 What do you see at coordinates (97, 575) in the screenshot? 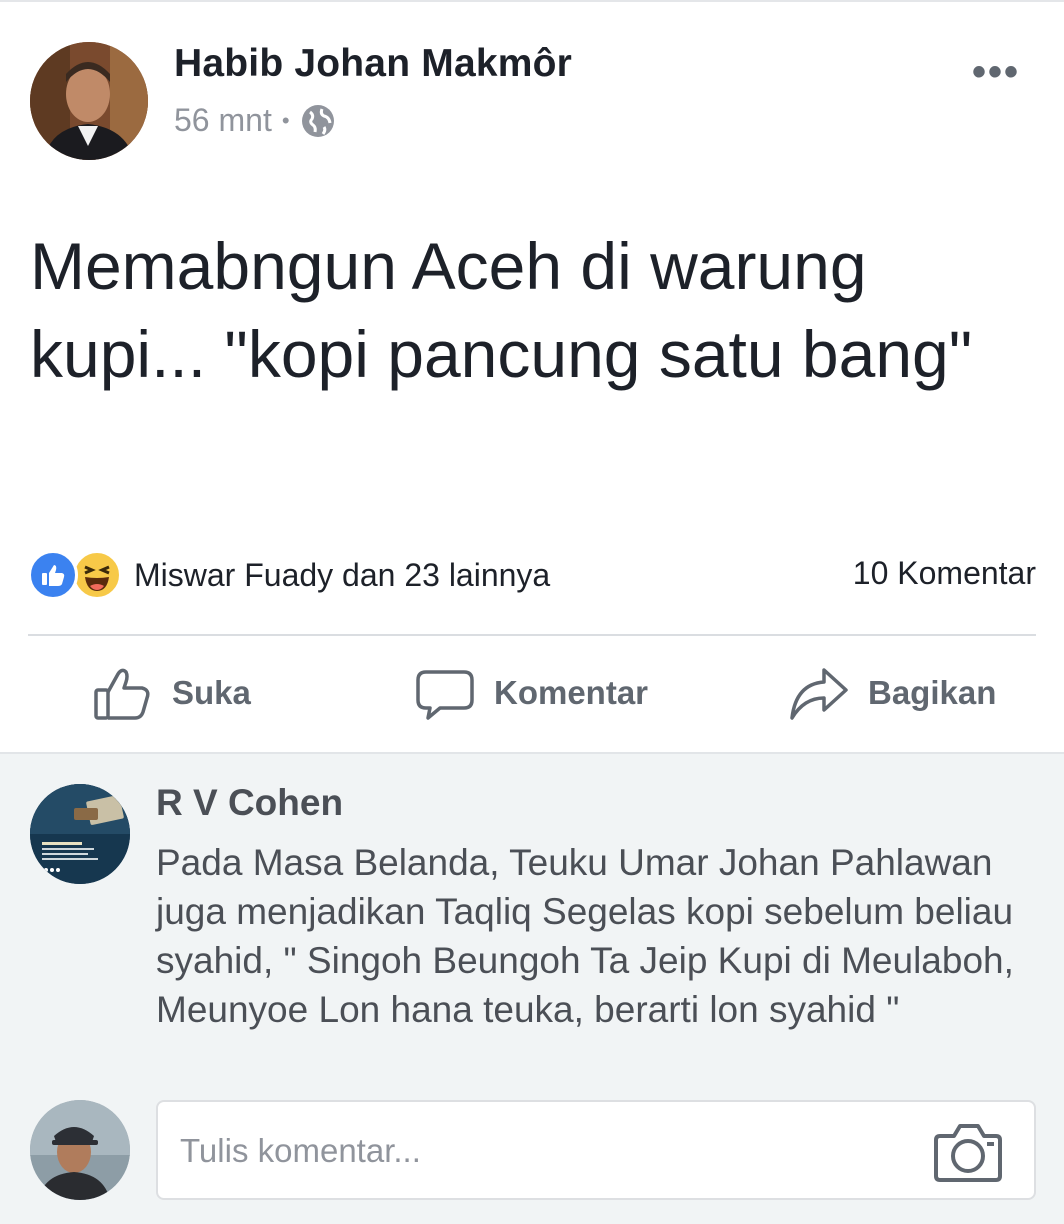
I see `haha-reaction-icon` at bounding box center [97, 575].